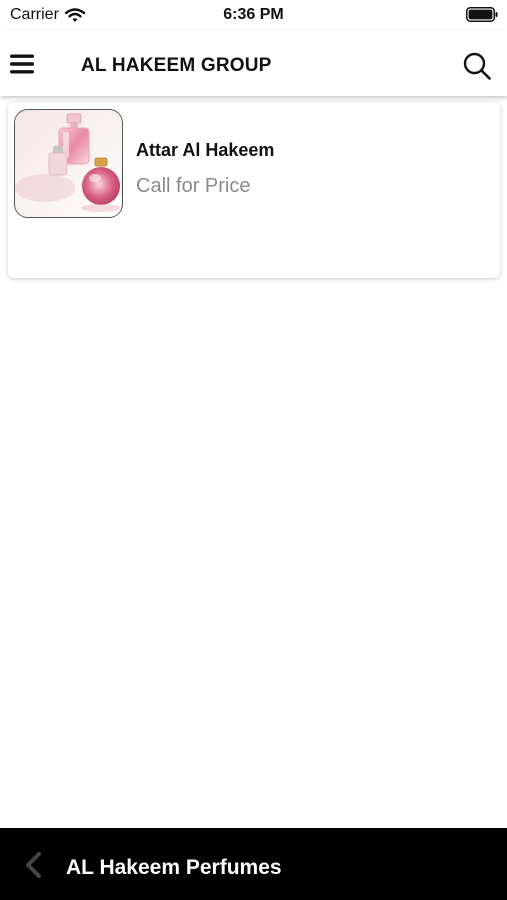  Describe the element at coordinates (176, 65) in the screenshot. I see `page-title: AL HAKEEM GROUP` at that location.